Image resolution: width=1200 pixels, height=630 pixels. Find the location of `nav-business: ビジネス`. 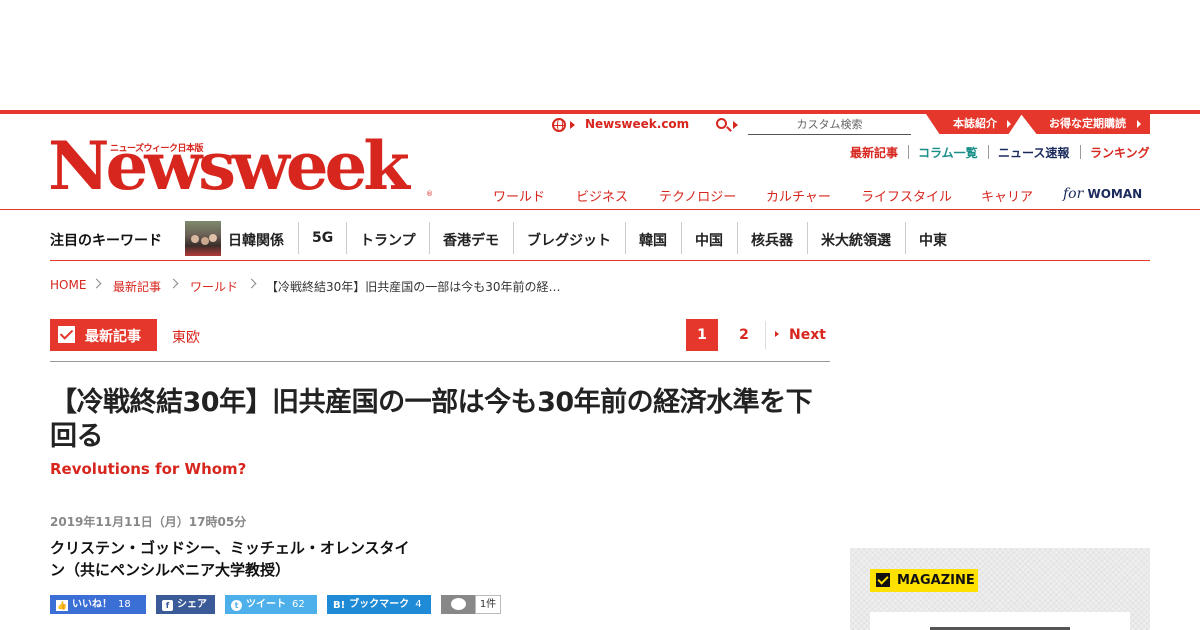

nav-business: ビジネス is located at coordinates (602, 195).